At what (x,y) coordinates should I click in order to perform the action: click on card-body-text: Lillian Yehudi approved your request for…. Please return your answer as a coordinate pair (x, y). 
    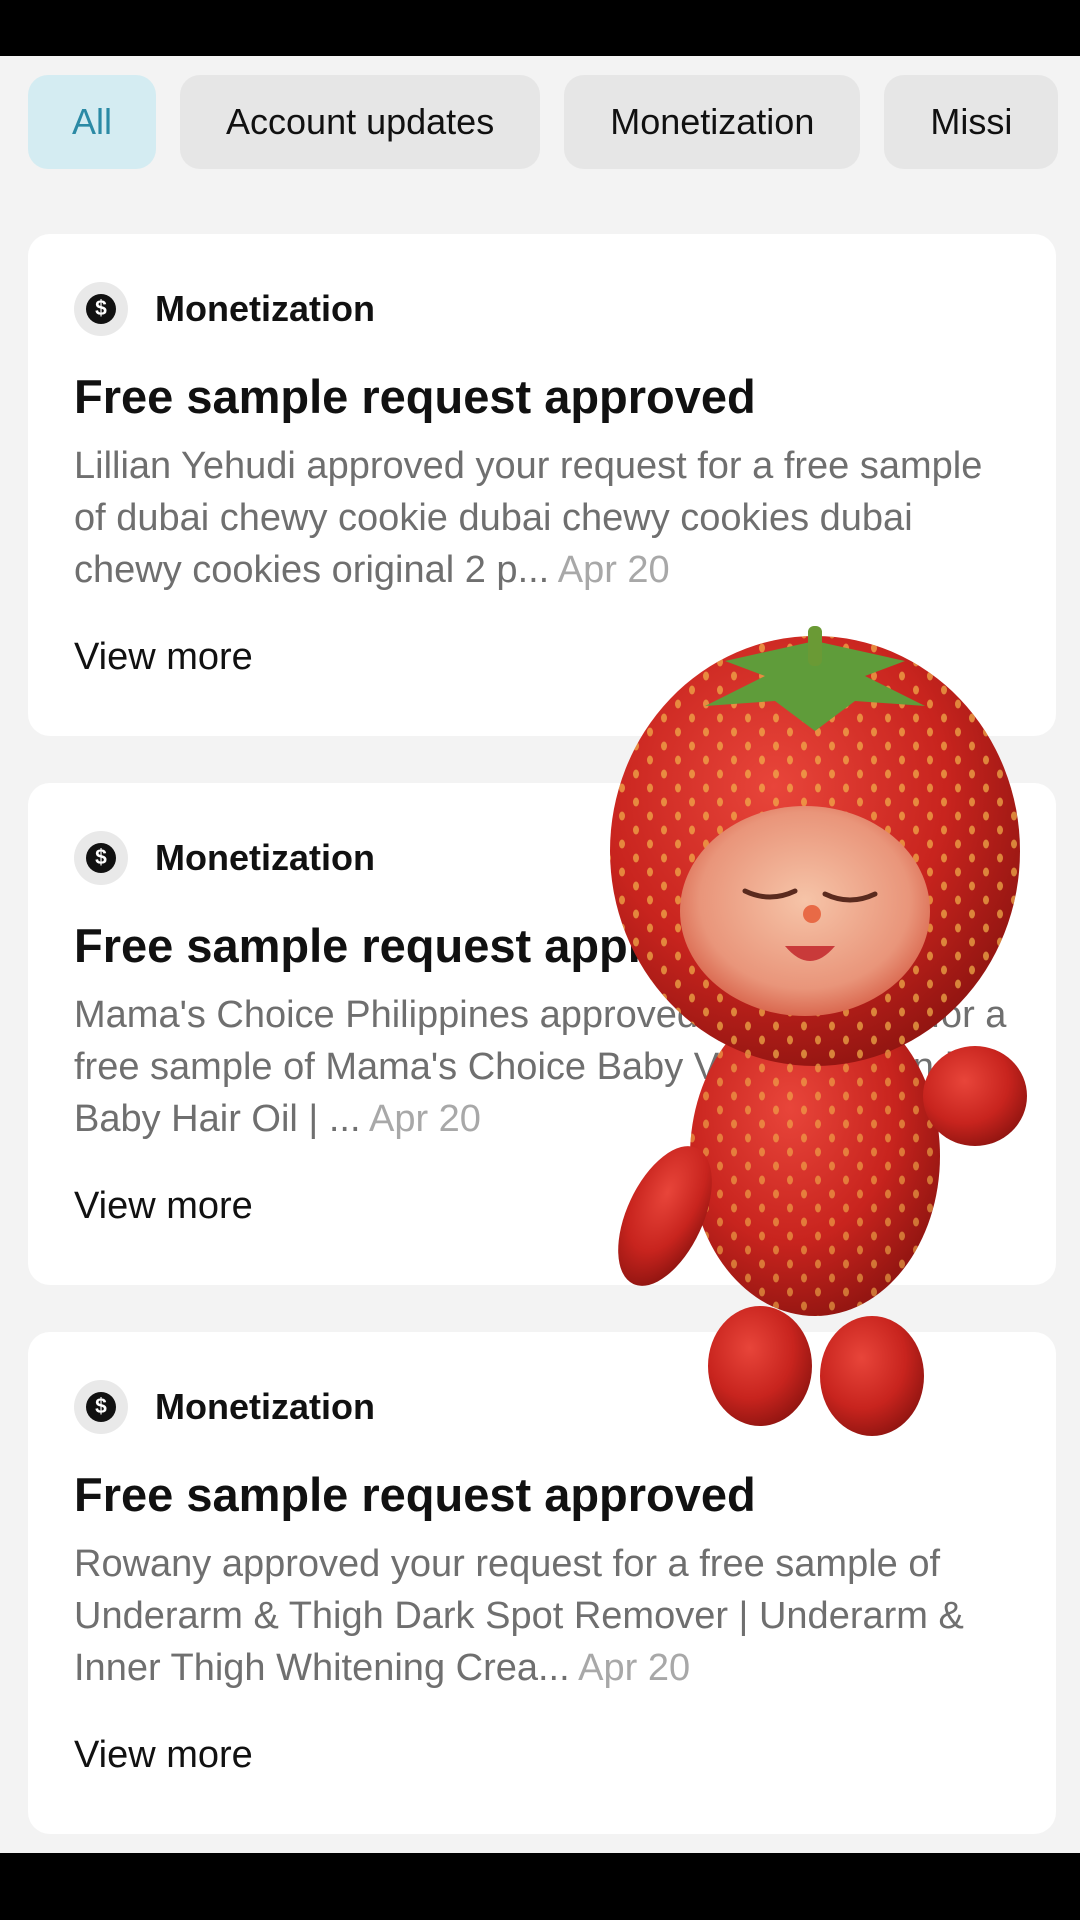
    Looking at the image, I should click on (528, 518).